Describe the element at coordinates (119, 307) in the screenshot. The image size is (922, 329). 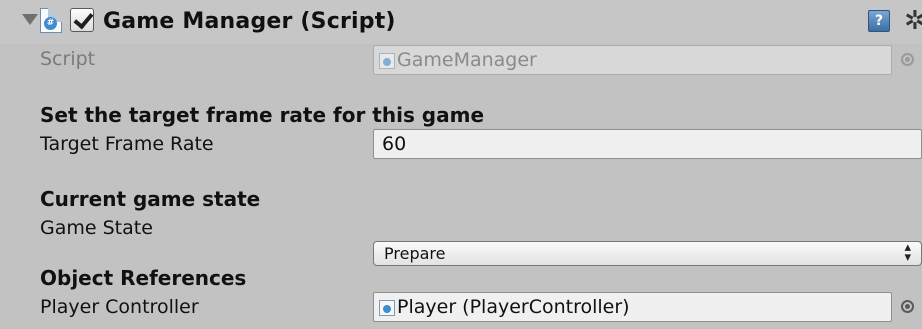
I see `player-controller-label: Player Controller` at that location.